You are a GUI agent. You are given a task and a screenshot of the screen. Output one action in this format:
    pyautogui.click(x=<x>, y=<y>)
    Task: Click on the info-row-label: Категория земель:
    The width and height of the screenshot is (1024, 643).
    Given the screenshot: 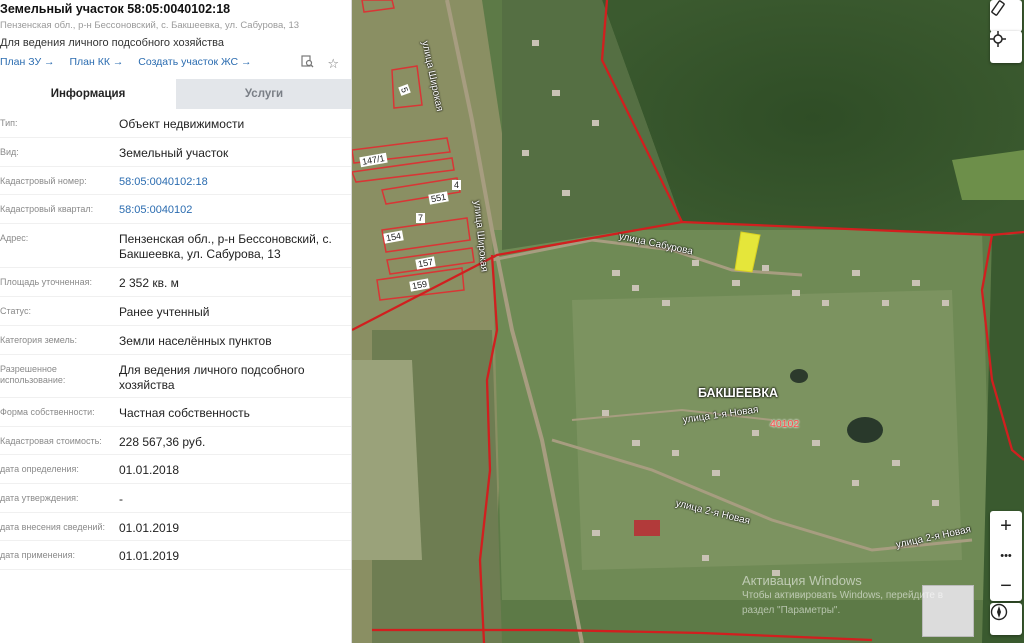 What is the action you would take?
    pyautogui.click(x=38, y=340)
    